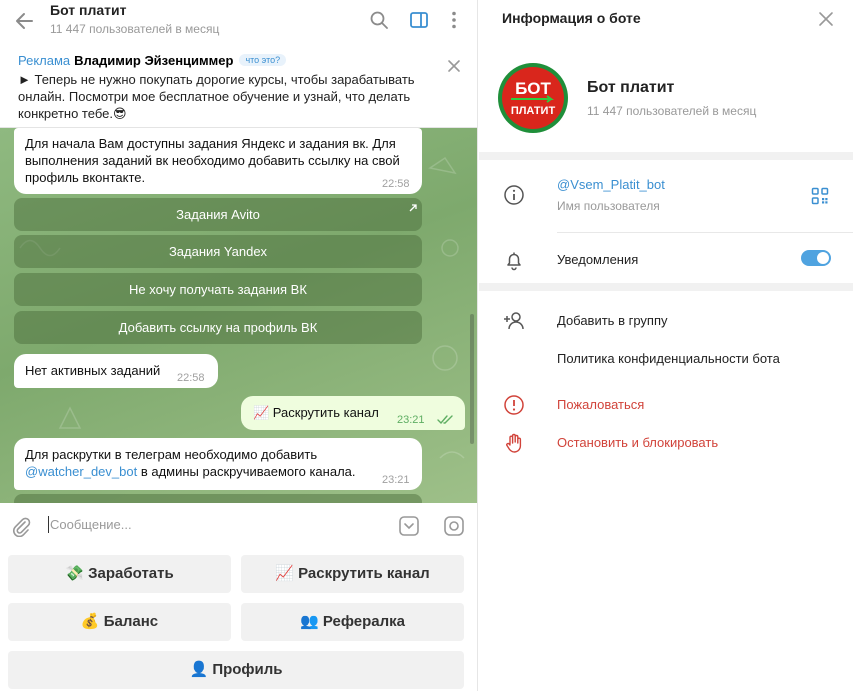  I want to click on ad-what-is-it-badge: что это?, so click(263, 60).